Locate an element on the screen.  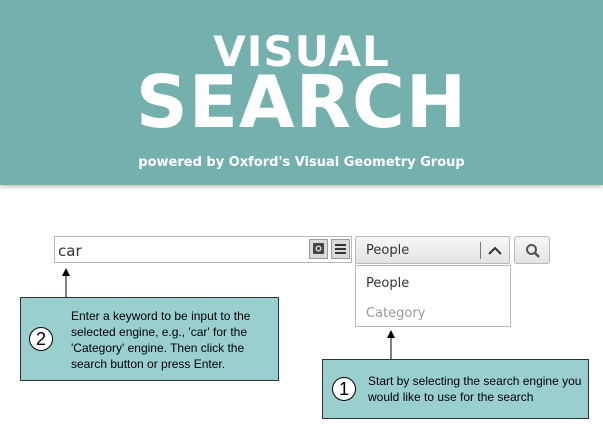
search-input-value: car is located at coordinates (70, 251).